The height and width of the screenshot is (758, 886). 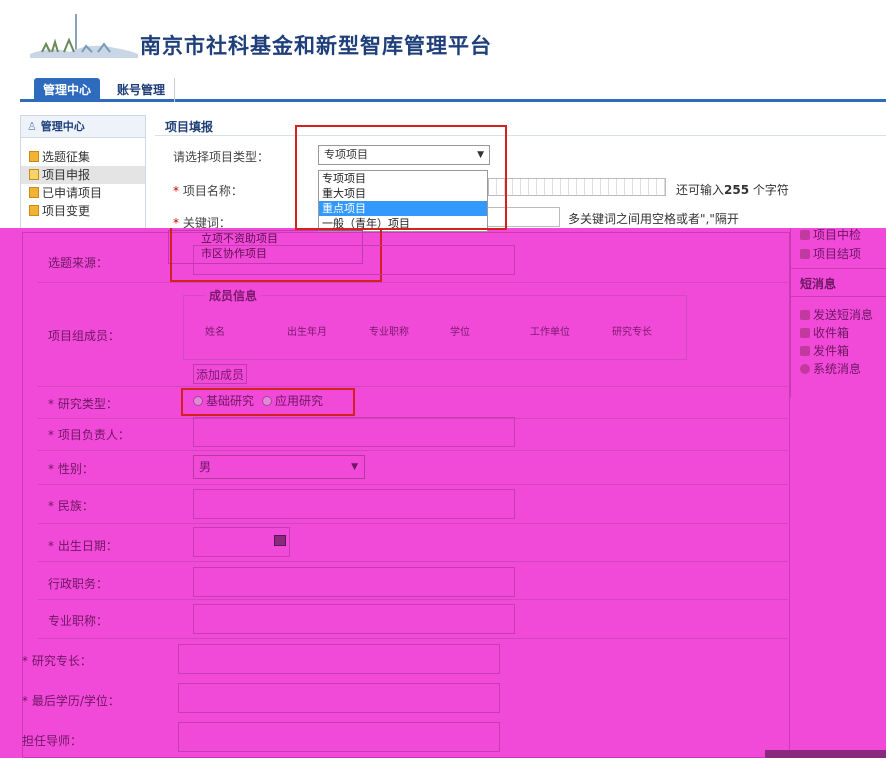 I want to click on messages-heading: 短消息, so click(x=818, y=284).